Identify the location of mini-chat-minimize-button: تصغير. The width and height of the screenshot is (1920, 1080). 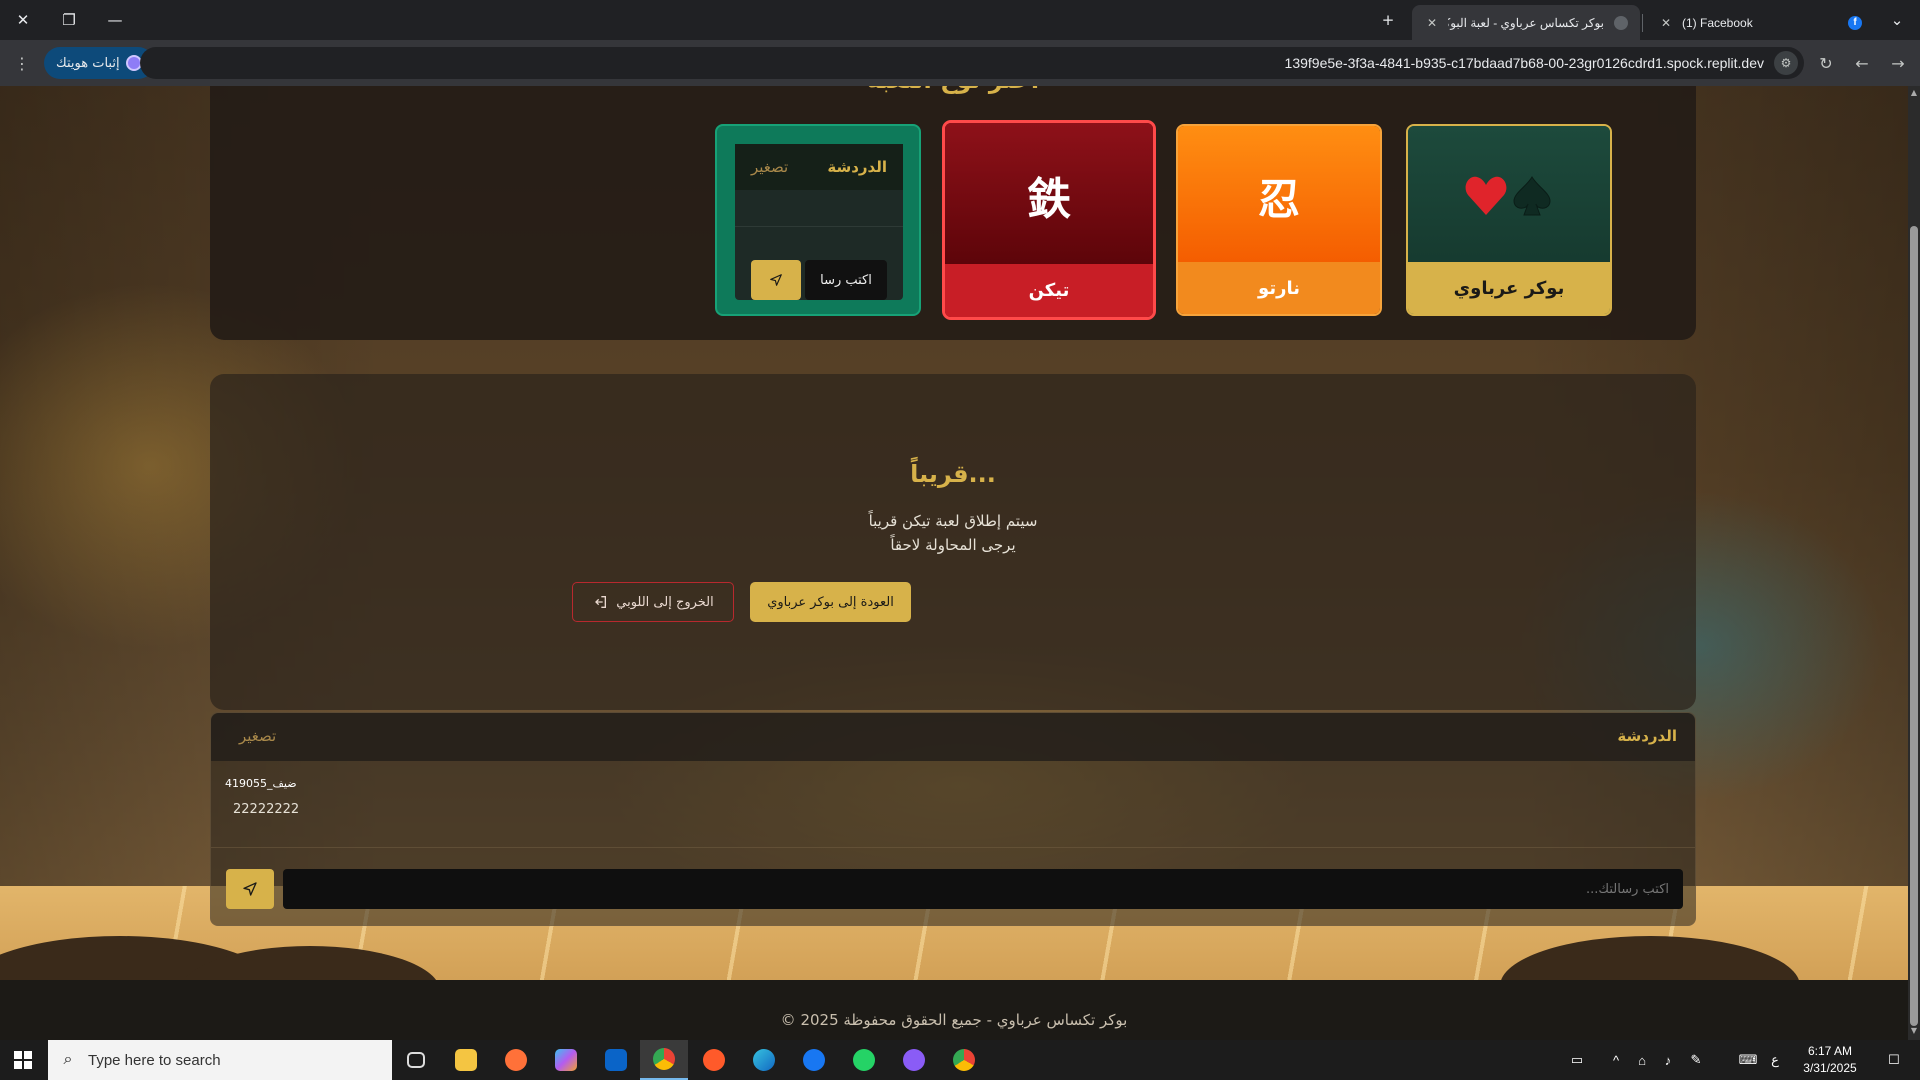
(769, 167).